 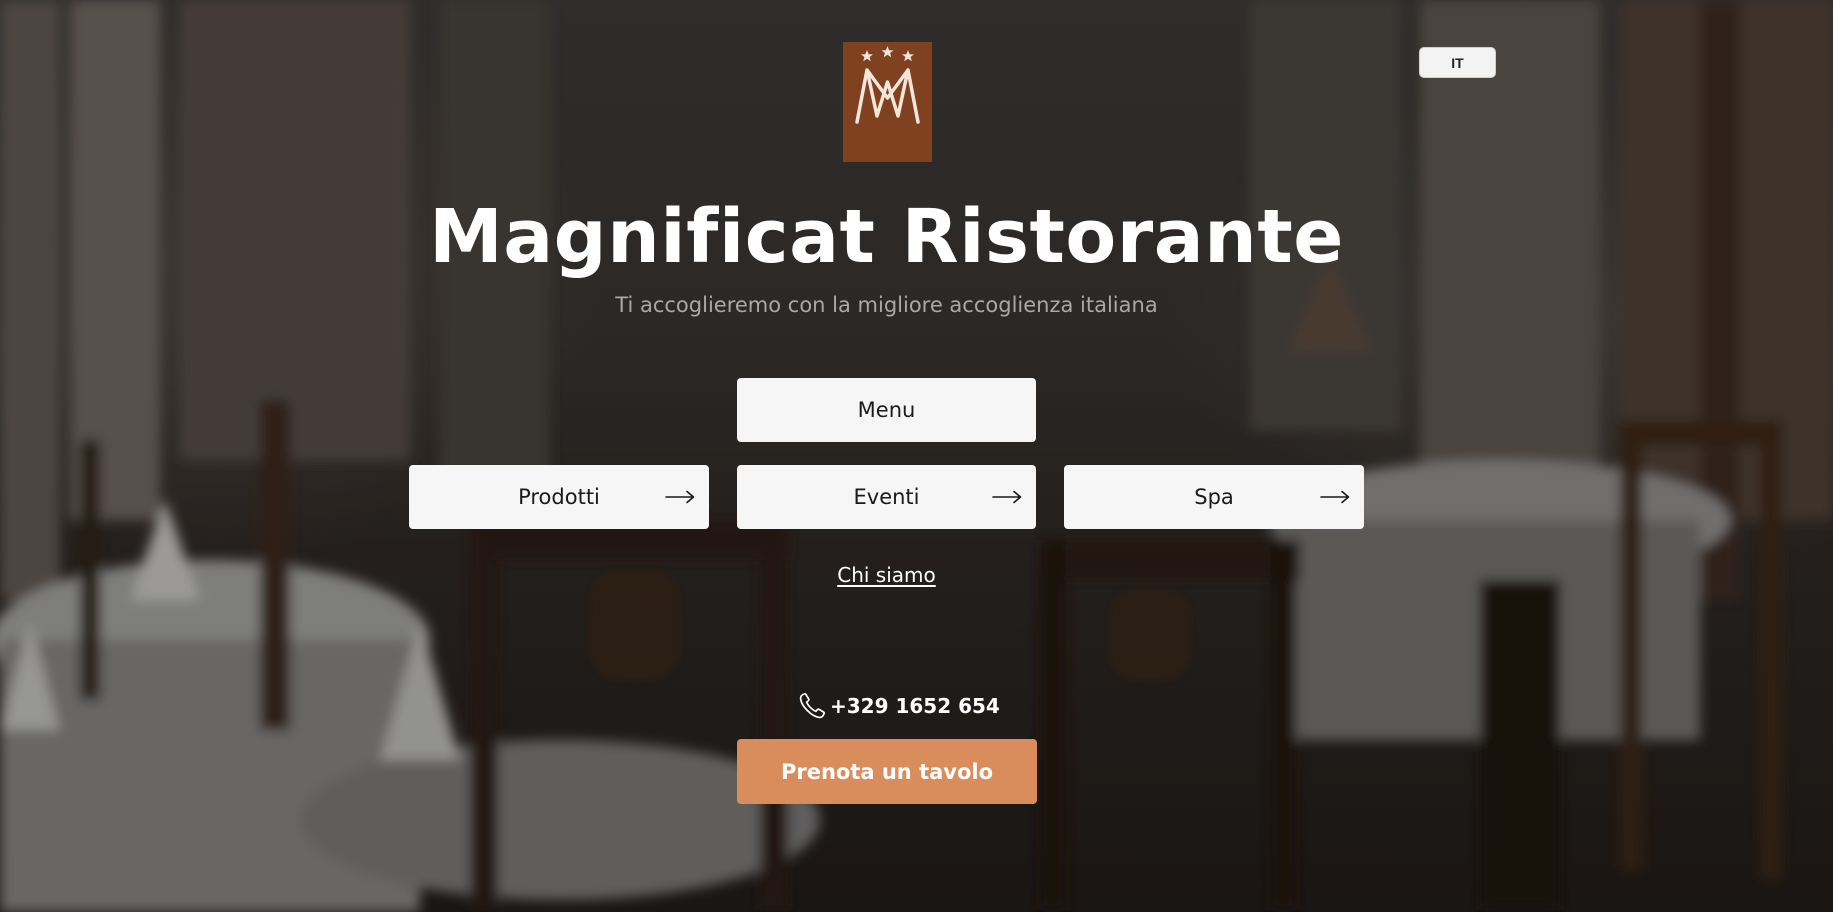 I want to click on chi-siamo-label: Chi siamo, so click(x=886, y=575).